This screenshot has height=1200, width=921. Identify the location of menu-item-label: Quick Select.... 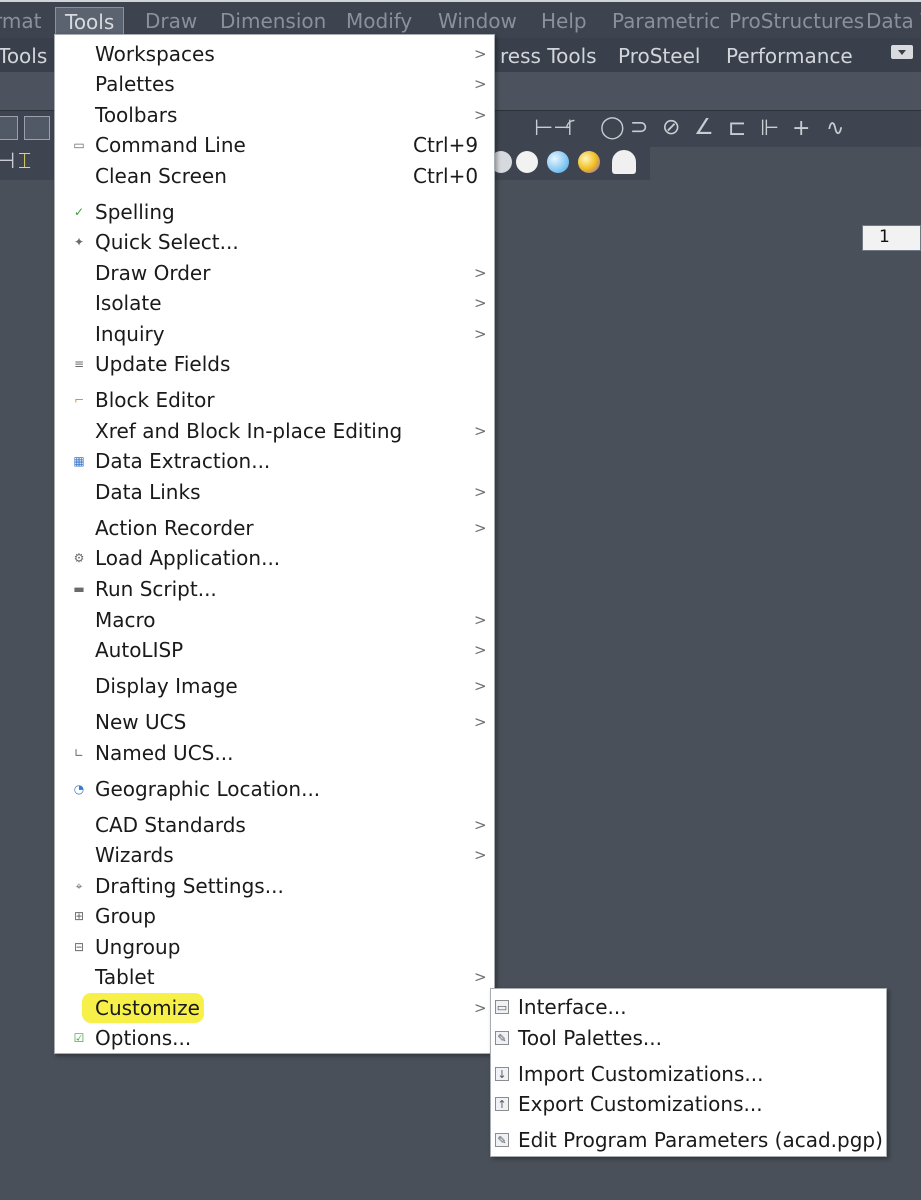
(167, 242).